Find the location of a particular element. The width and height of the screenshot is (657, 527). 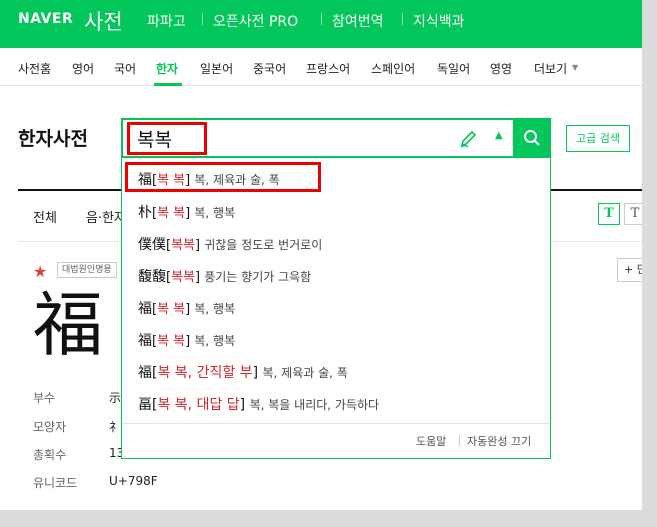

search-input: 복복 ▲ is located at coordinates (336, 138).